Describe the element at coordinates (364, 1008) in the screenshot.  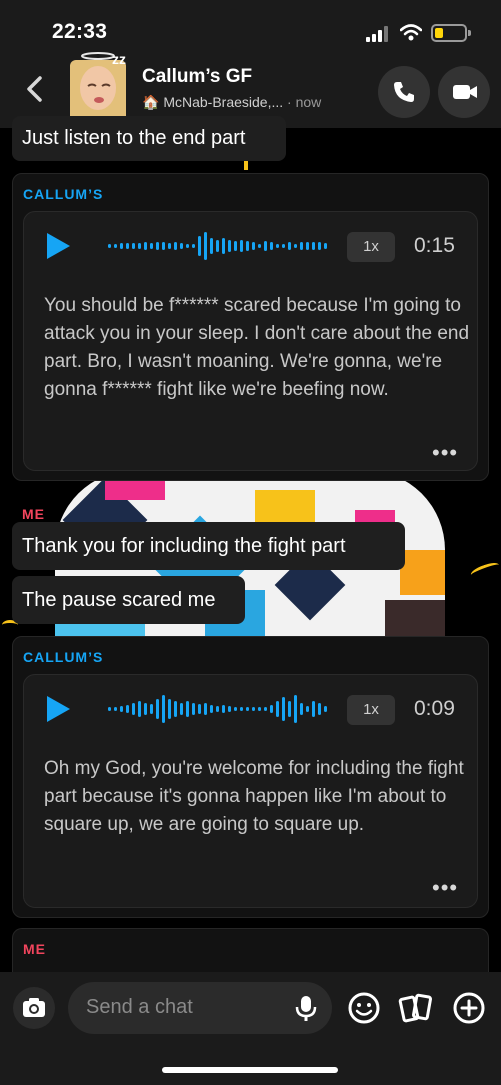
I see `emoji-icon` at that location.